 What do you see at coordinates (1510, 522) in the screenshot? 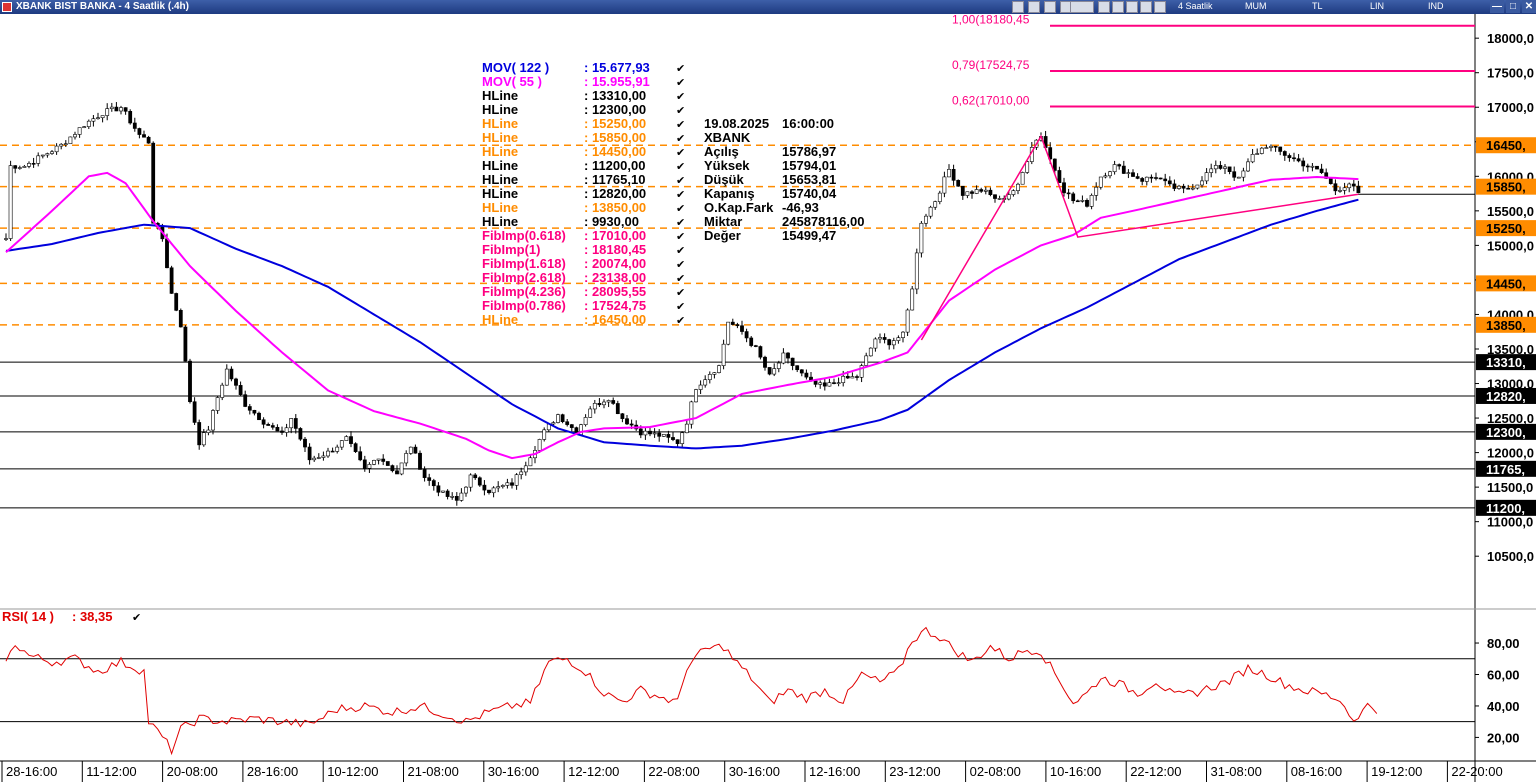
I see `price-tick-label: 11000,0` at bounding box center [1510, 522].